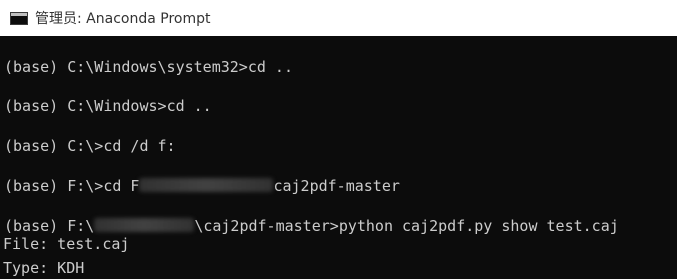  I want to click on prompt: (base) C:\Windows>, so click(85, 106).